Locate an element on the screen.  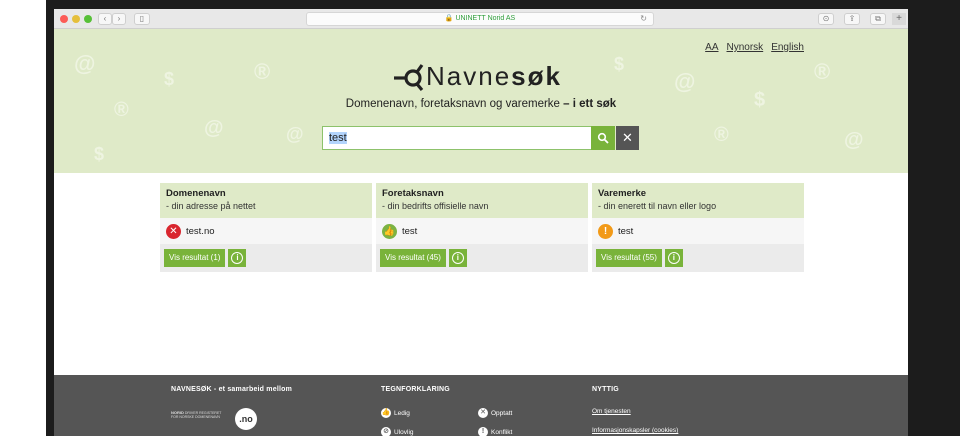
legend-label: Ledig is located at coordinates (402, 413).